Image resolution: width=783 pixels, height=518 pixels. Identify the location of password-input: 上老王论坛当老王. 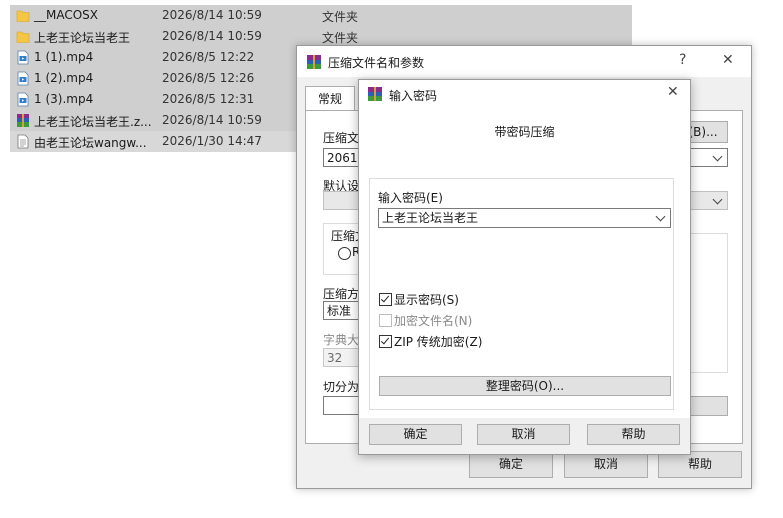
(524, 218).